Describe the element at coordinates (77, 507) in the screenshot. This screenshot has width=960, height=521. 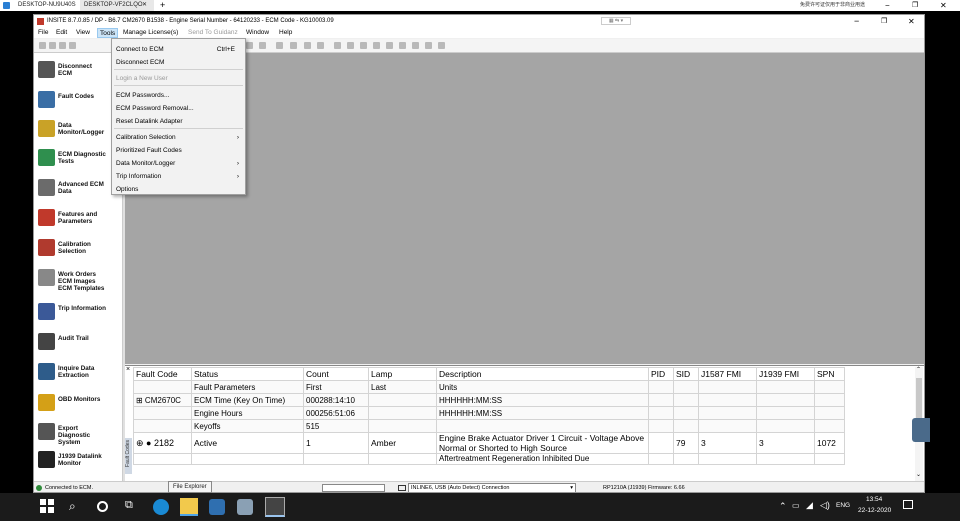
I see `search-icon: ⌕` at that location.